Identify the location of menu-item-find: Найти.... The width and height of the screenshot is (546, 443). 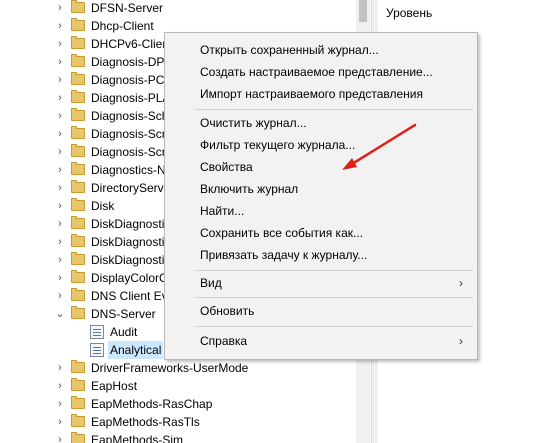
(321, 211).